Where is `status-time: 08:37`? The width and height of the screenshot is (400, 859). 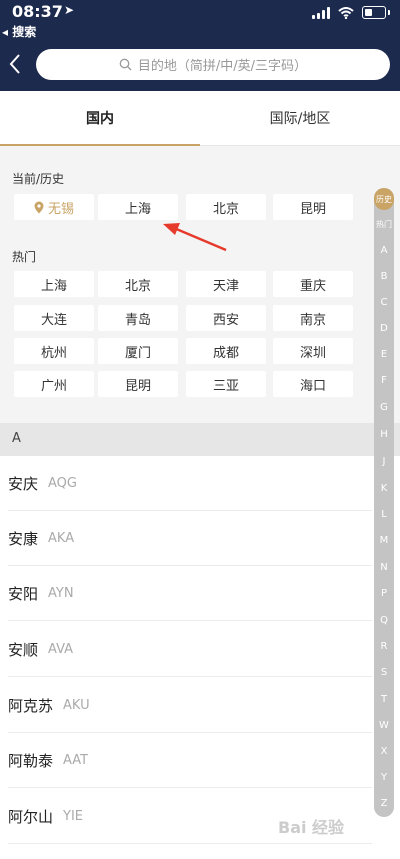
status-time: 08:37 is located at coordinates (37, 11).